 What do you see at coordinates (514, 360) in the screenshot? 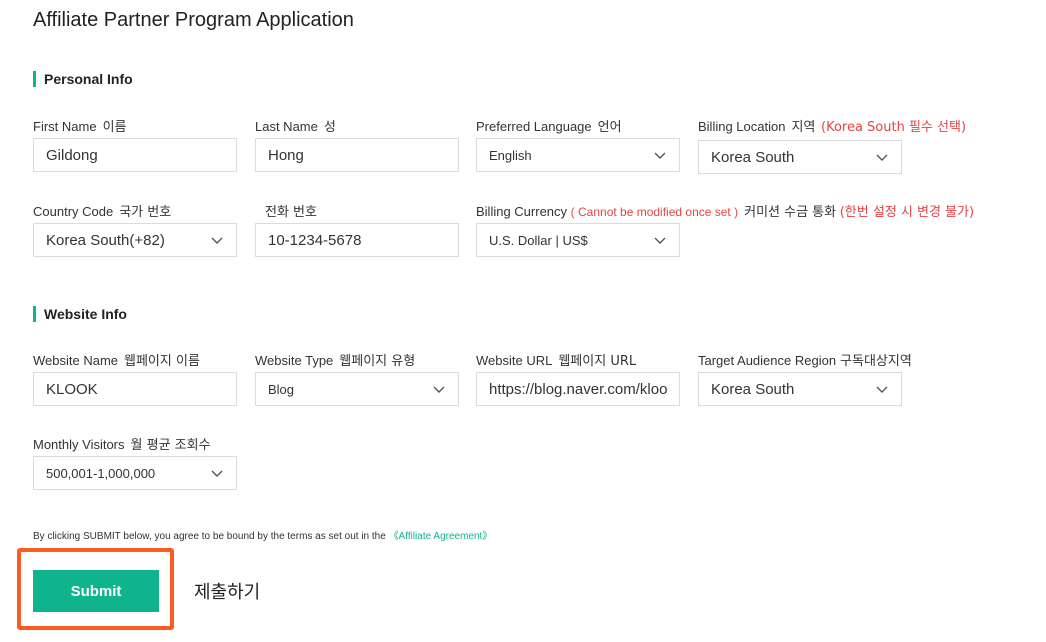
I see `website-url-label: Website URL` at bounding box center [514, 360].